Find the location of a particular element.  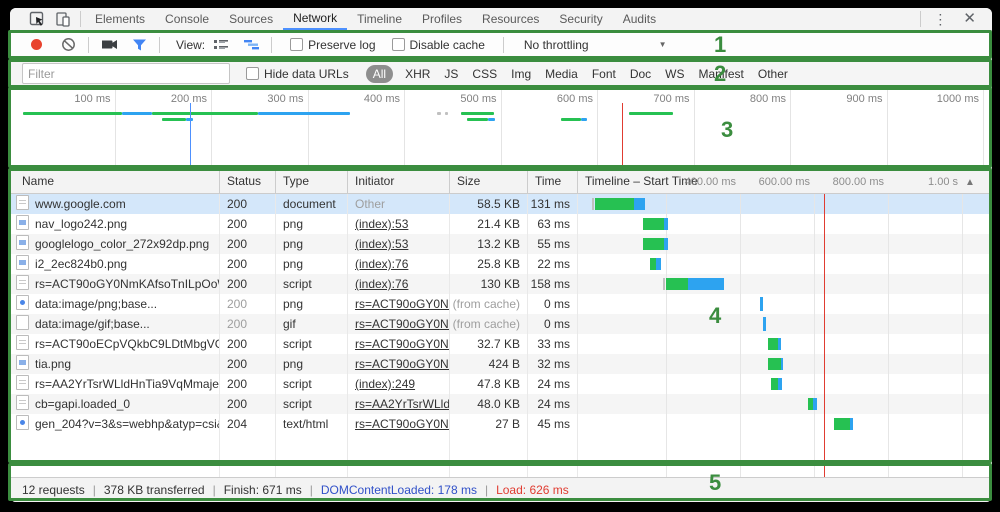

inspect-element-icon is located at coordinates (37, 19).